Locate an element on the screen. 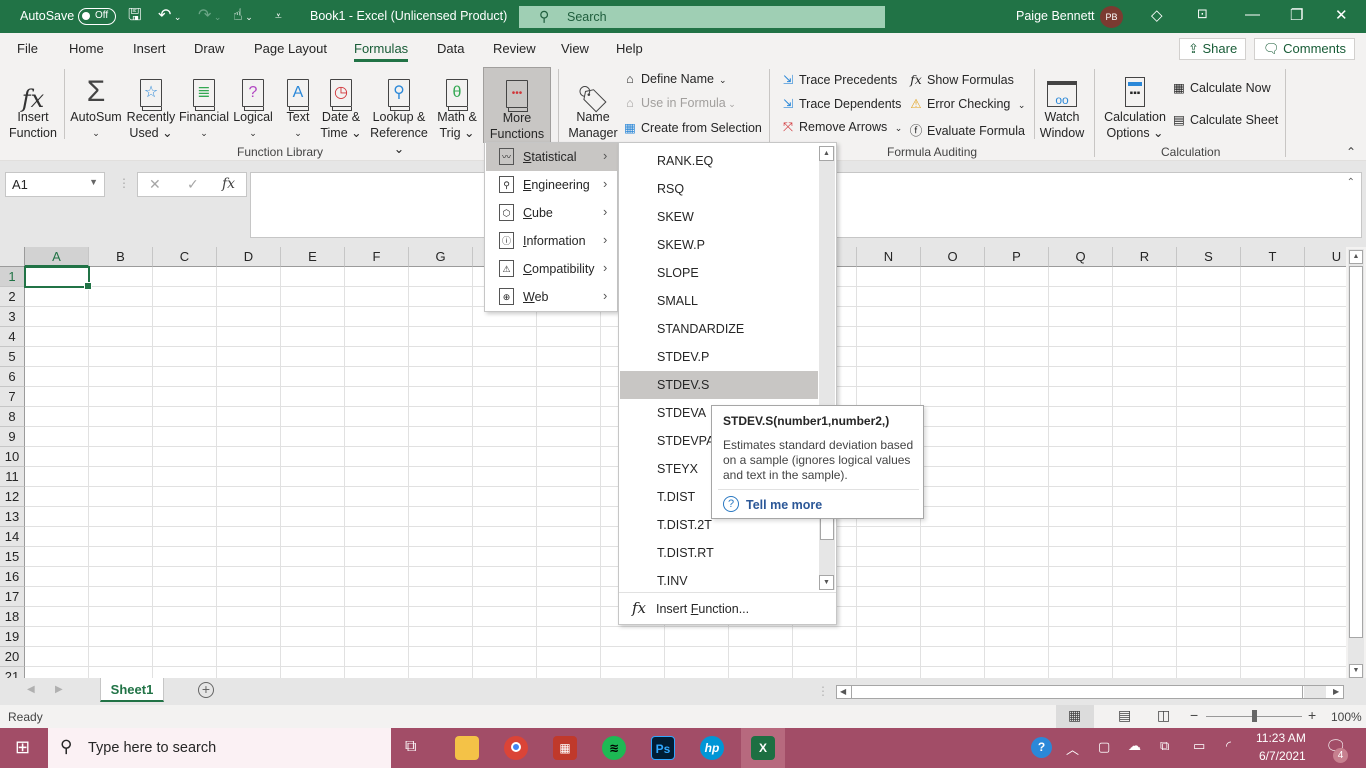 The height and width of the screenshot is (768, 1366). math-trig-button: θ Math & Trig ⌄ is located at coordinates (457, 105).